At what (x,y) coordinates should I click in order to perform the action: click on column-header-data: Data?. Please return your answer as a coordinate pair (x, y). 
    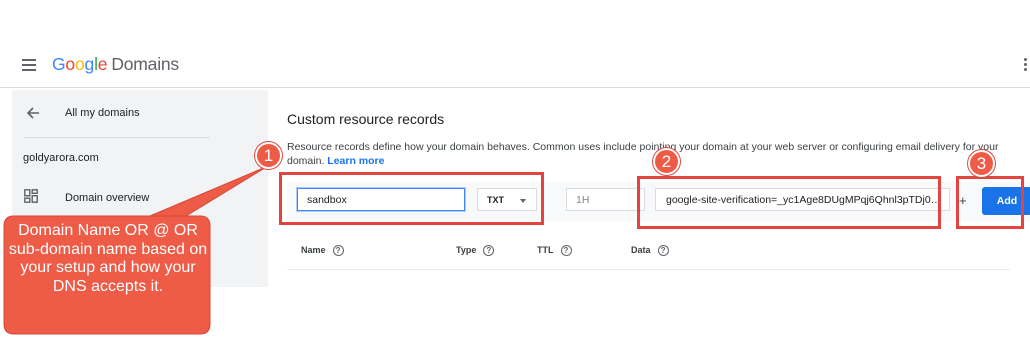
    Looking at the image, I should click on (650, 251).